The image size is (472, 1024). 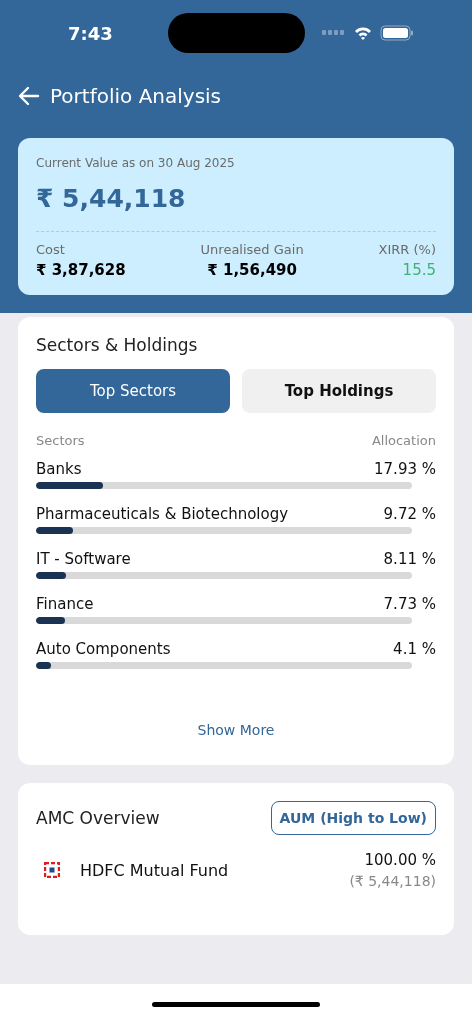 What do you see at coordinates (136, 163) in the screenshot?
I see `current-value-caption: Current Value as on 30 Aug 2025` at bounding box center [136, 163].